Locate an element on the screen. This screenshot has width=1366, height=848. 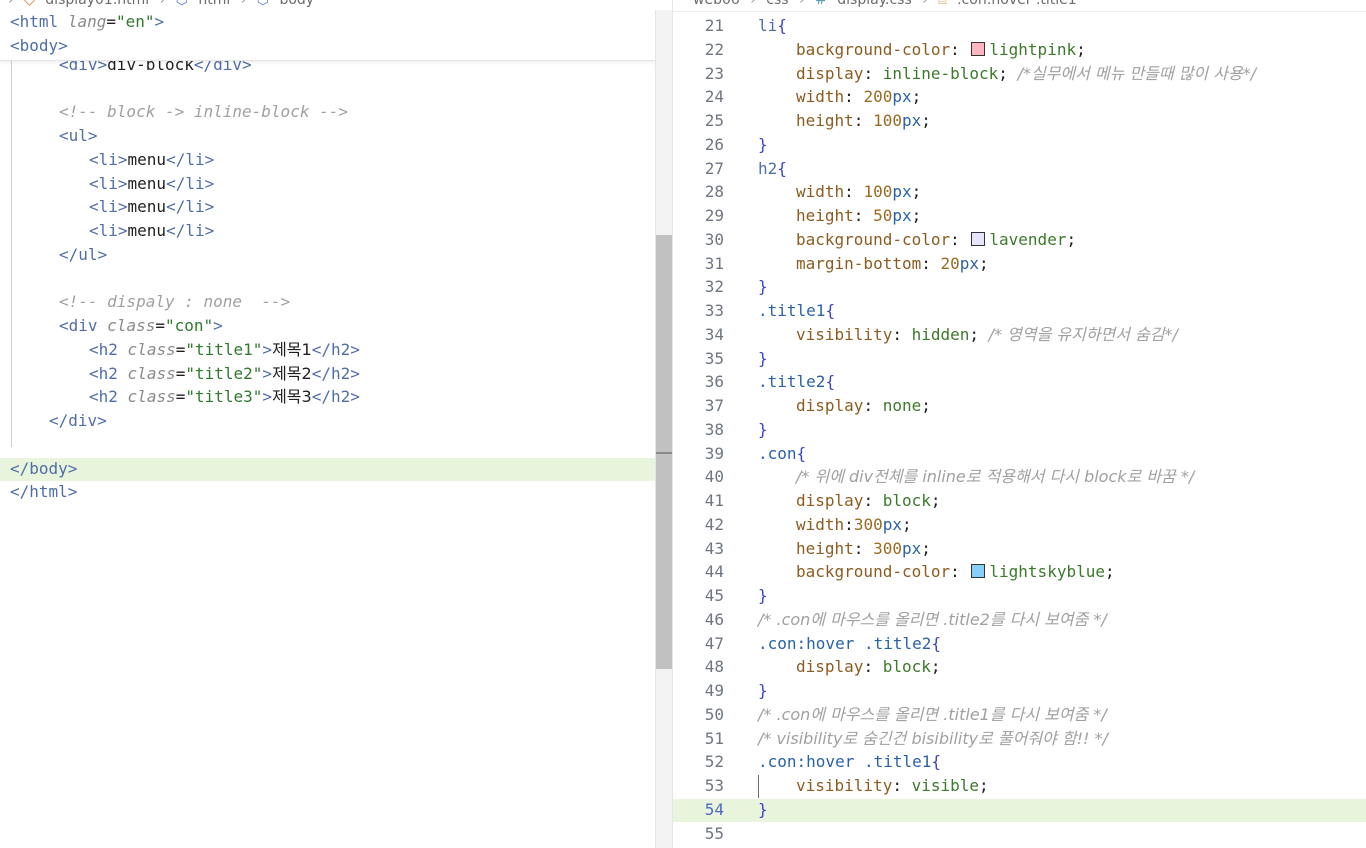
code-line: visibility: hidden; /* 영역을 유지하면서 숨김*/ is located at coordinates (987, 335).